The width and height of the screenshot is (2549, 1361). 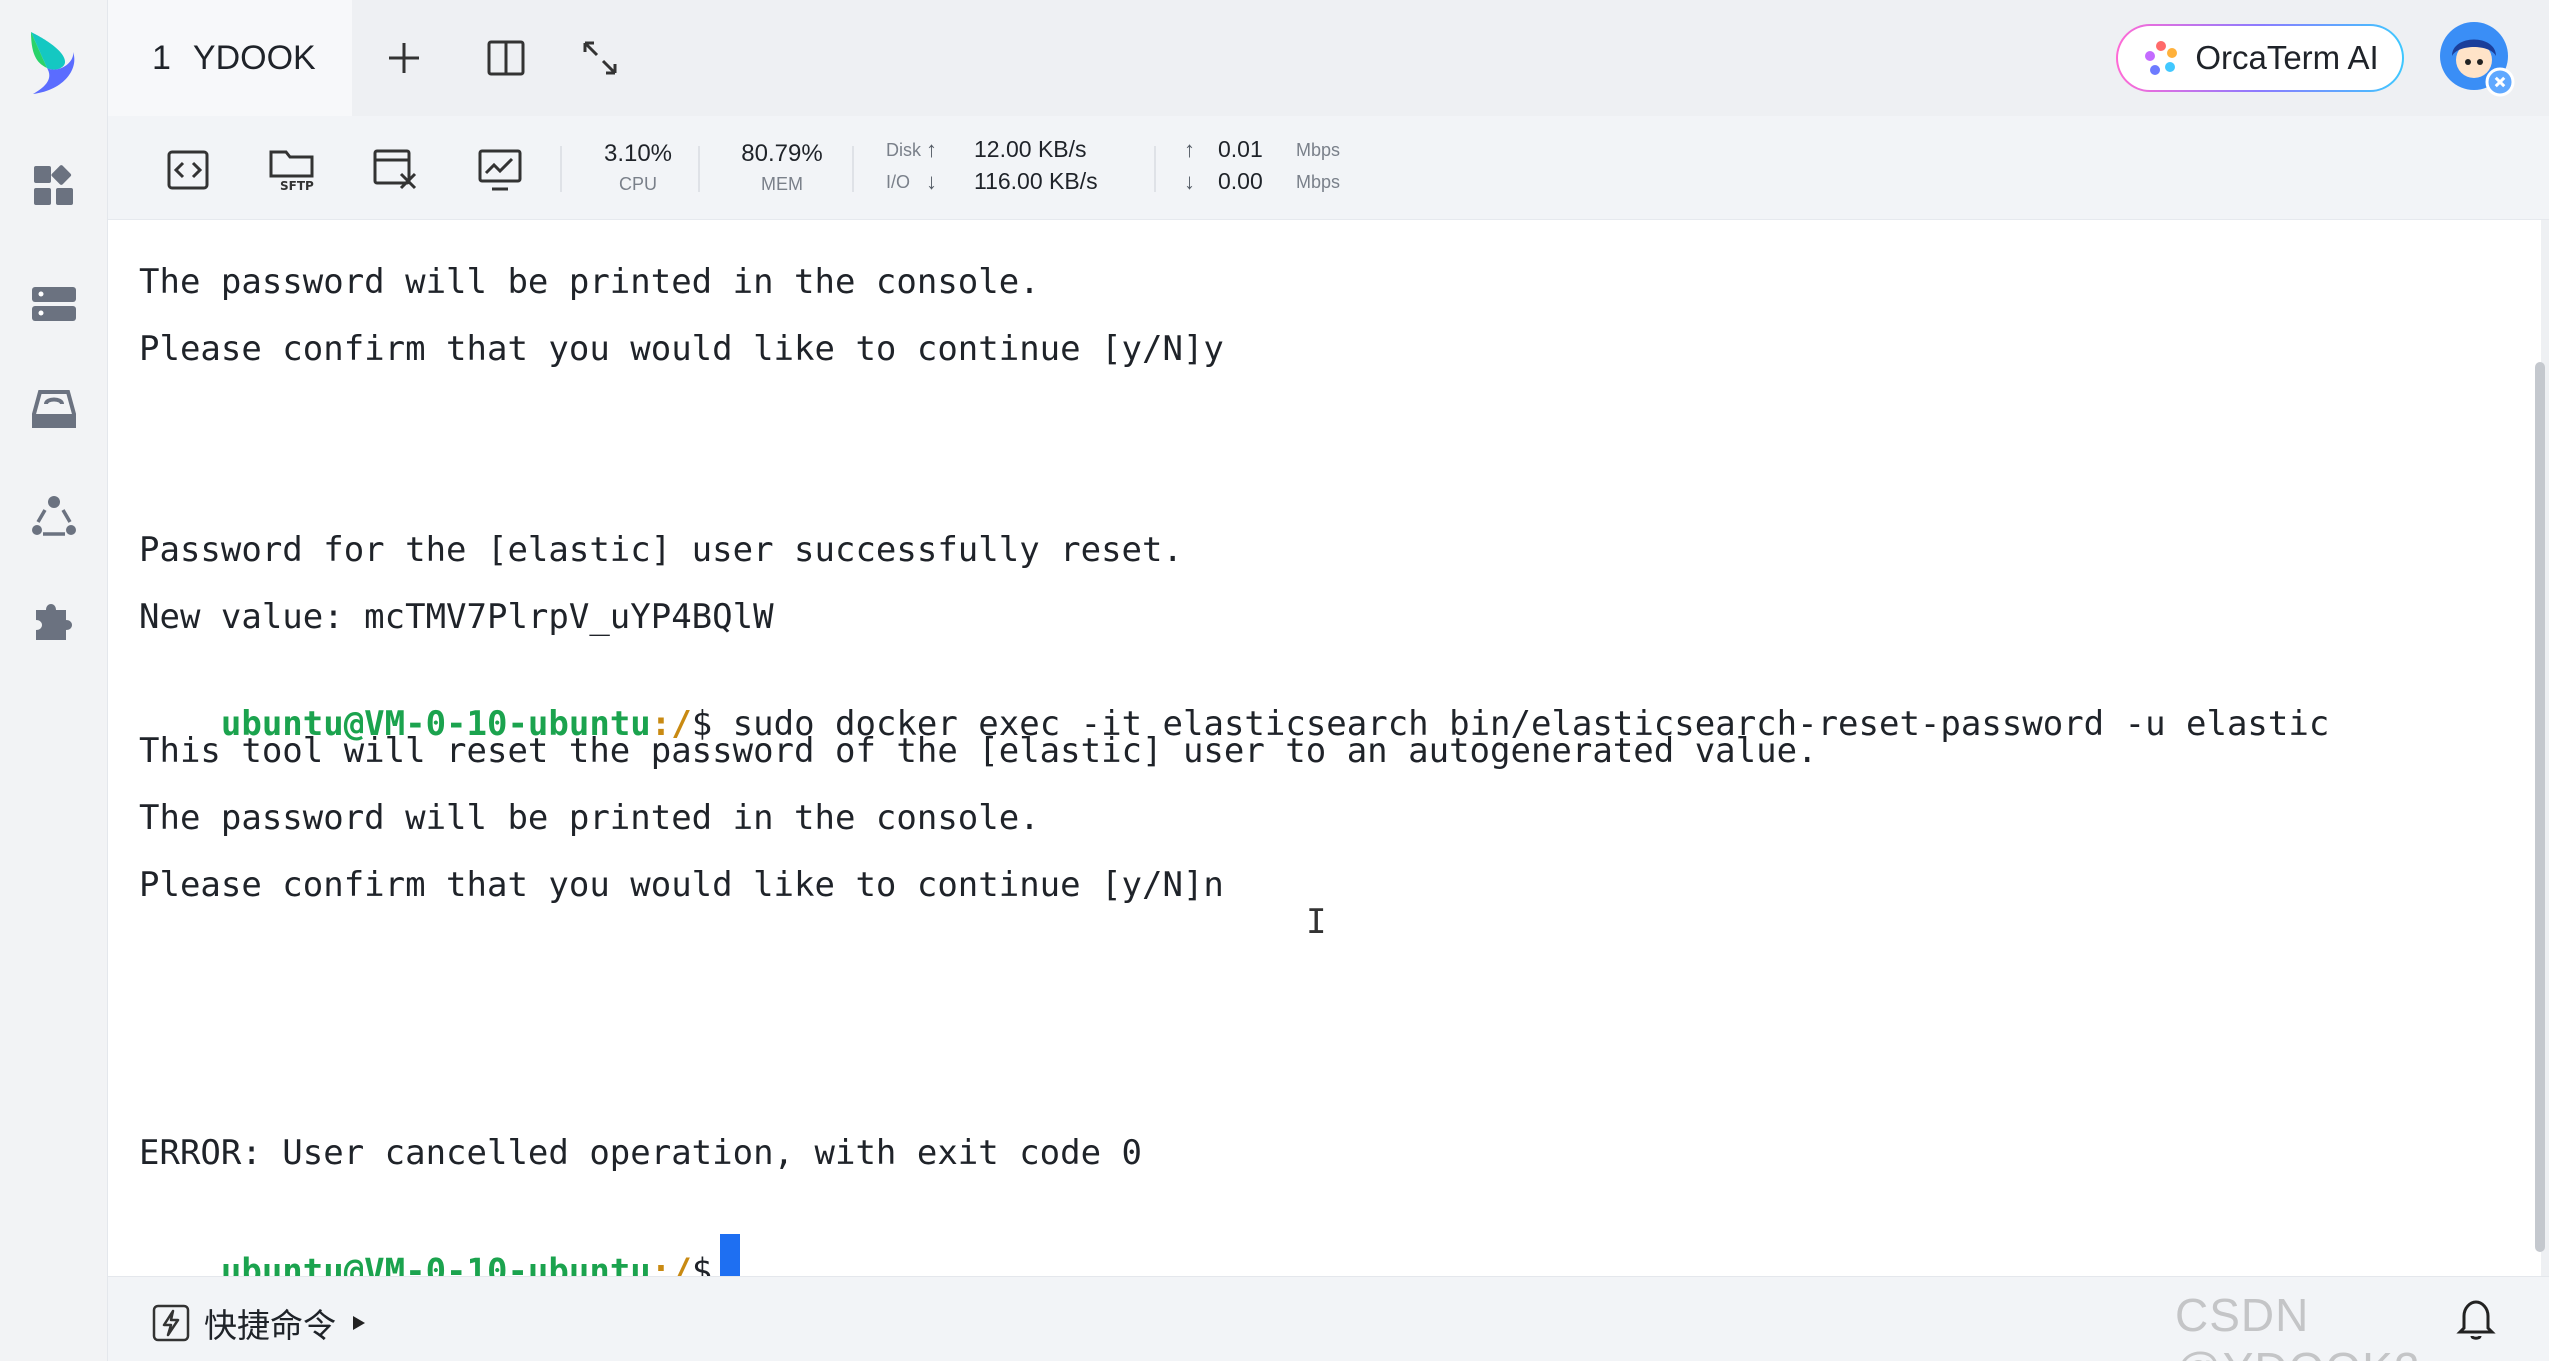 I want to click on disk-write-value: 116.00 KB/s, so click(x=1036, y=181).